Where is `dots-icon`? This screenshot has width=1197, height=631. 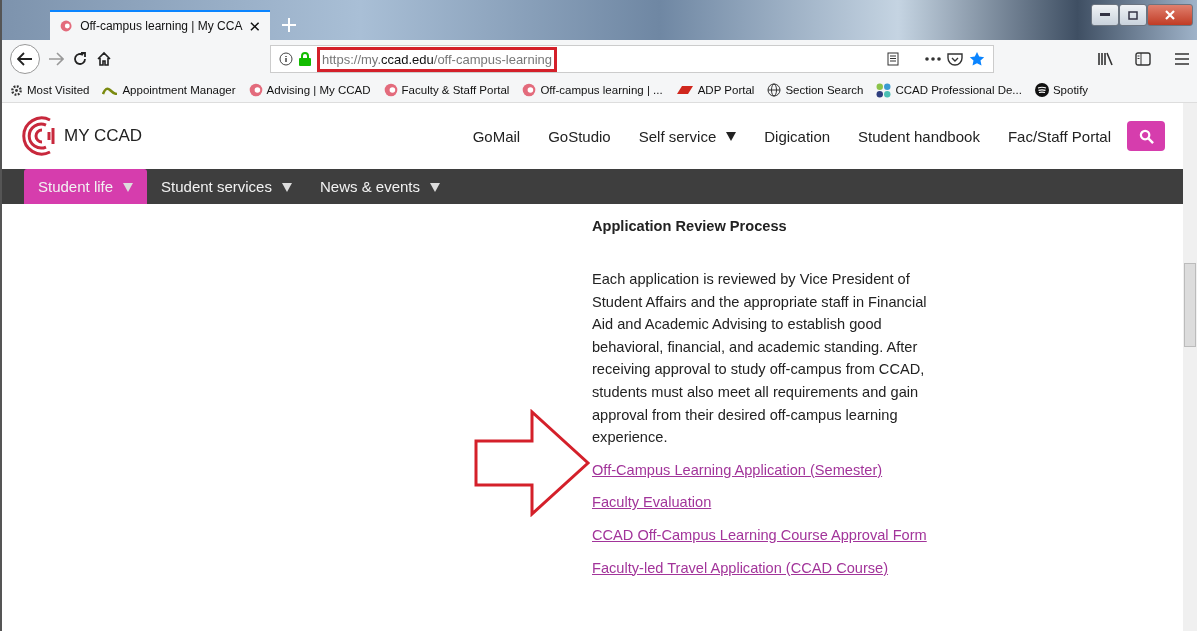 dots-icon is located at coordinates (884, 90).